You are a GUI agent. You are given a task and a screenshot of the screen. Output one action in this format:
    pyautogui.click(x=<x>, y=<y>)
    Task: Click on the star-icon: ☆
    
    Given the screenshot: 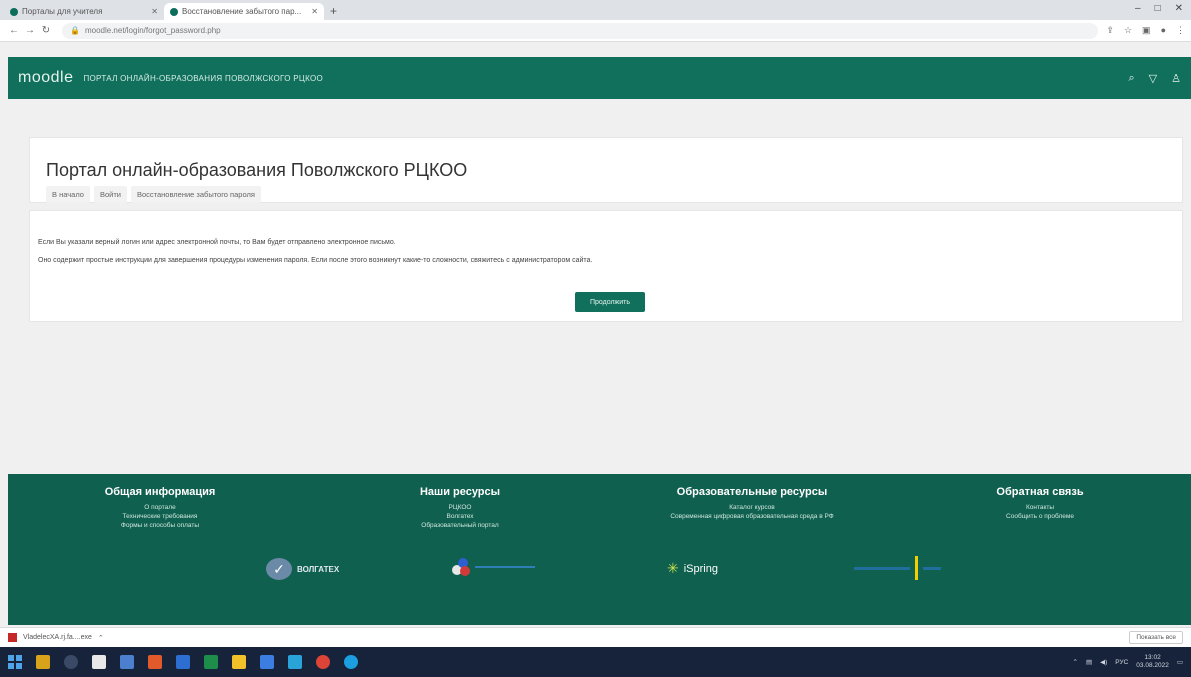 What is the action you would take?
    pyautogui.click(x=1128, y=30)
    